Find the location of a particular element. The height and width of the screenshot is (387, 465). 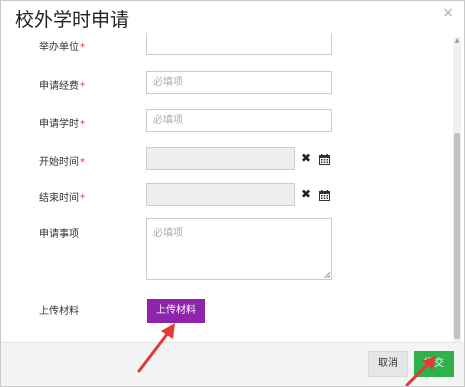

matter-label: 申请事项 is located at coordinates (59, 234).